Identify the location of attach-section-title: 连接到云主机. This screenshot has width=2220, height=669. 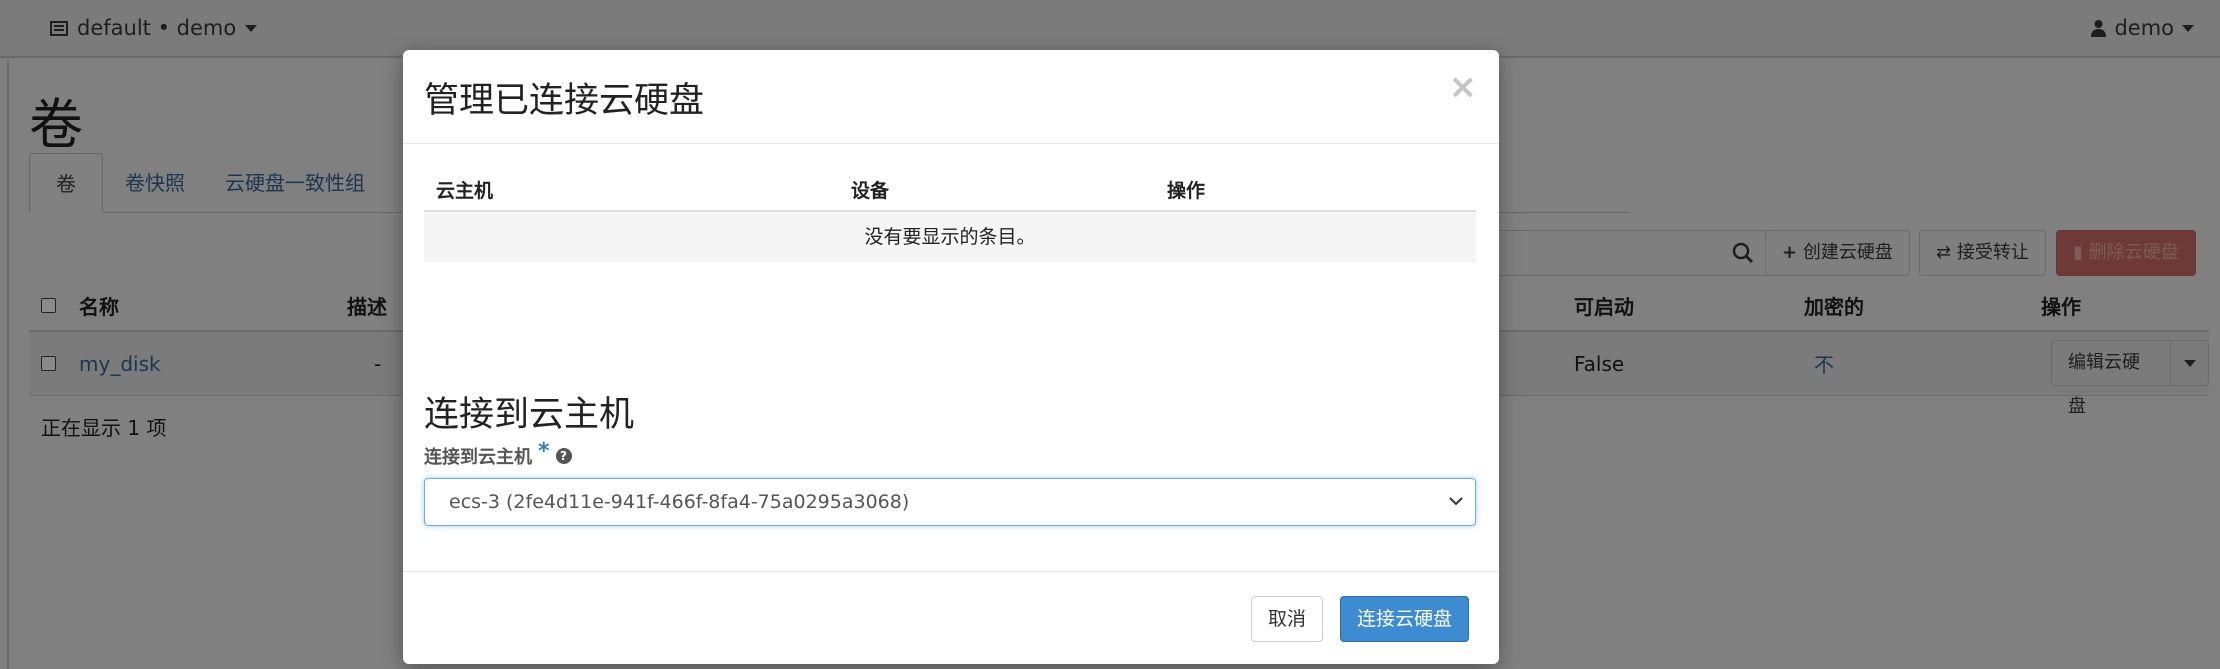
(529, 415).